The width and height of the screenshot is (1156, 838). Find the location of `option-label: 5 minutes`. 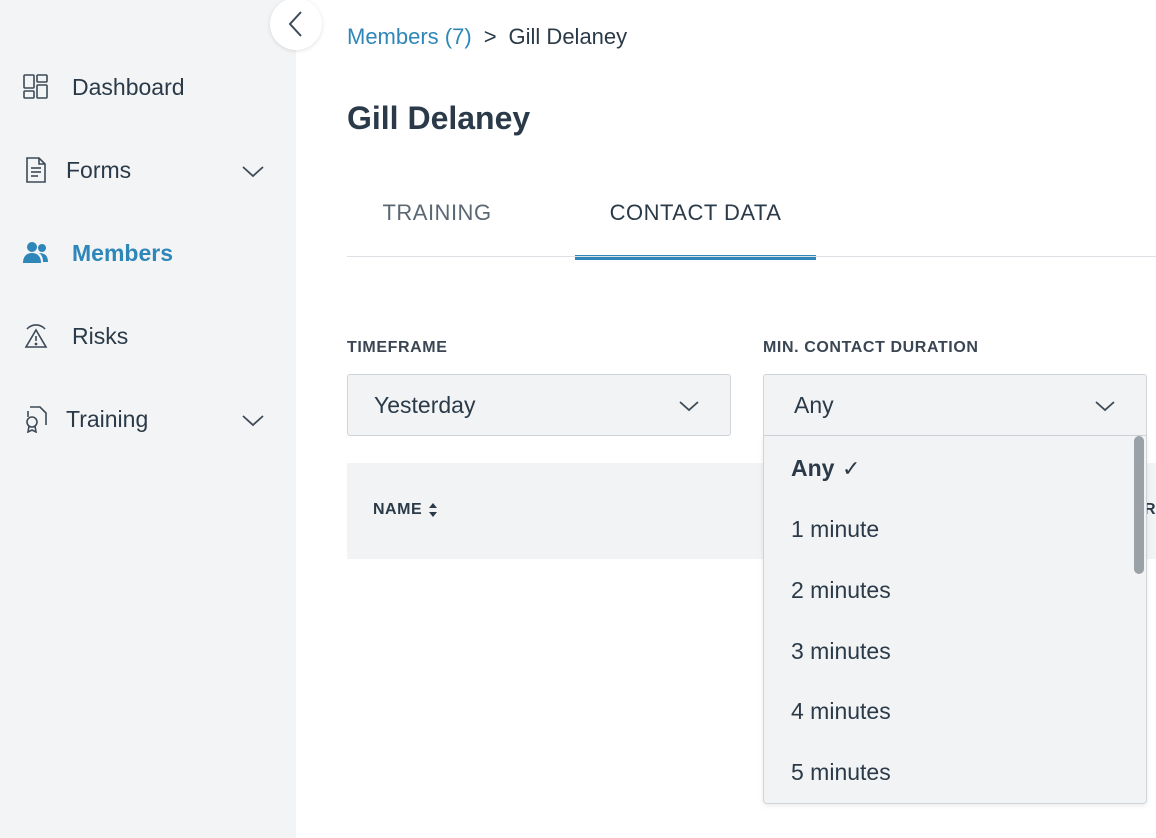

option-label: 5 minutes is located at coordinates (841, 772).